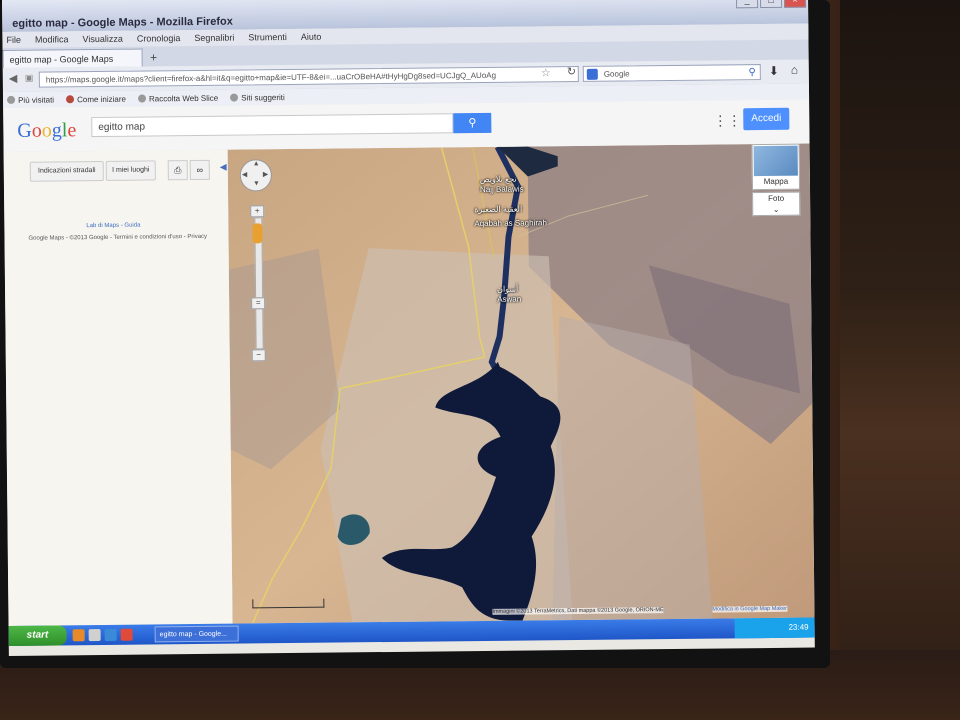  I want to click on menu-help: Aiuto, so click(311, 37).